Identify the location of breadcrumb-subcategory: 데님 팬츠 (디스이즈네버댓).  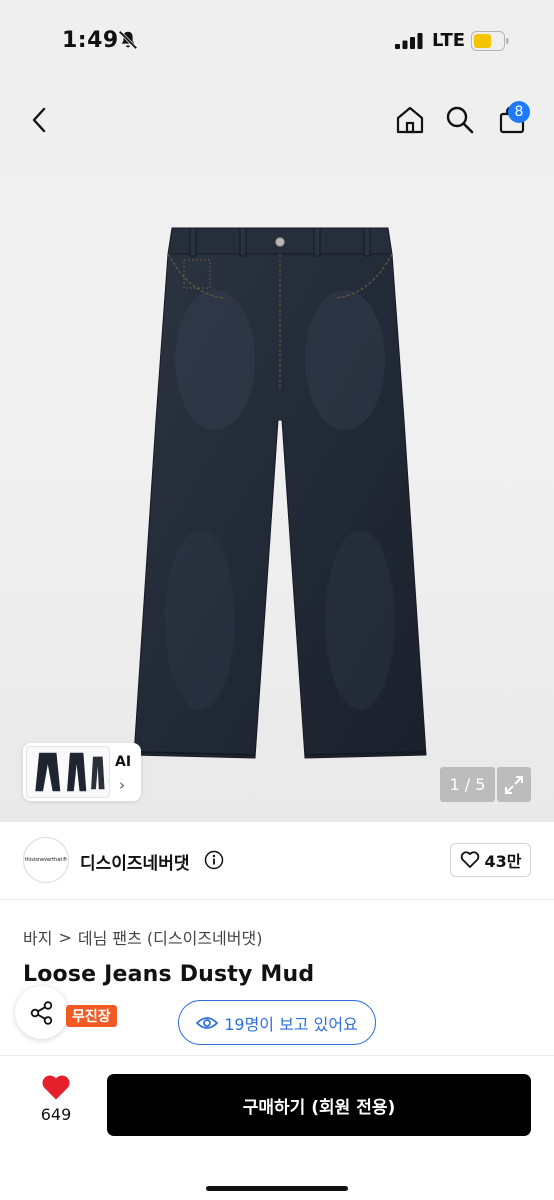
(170, 937).